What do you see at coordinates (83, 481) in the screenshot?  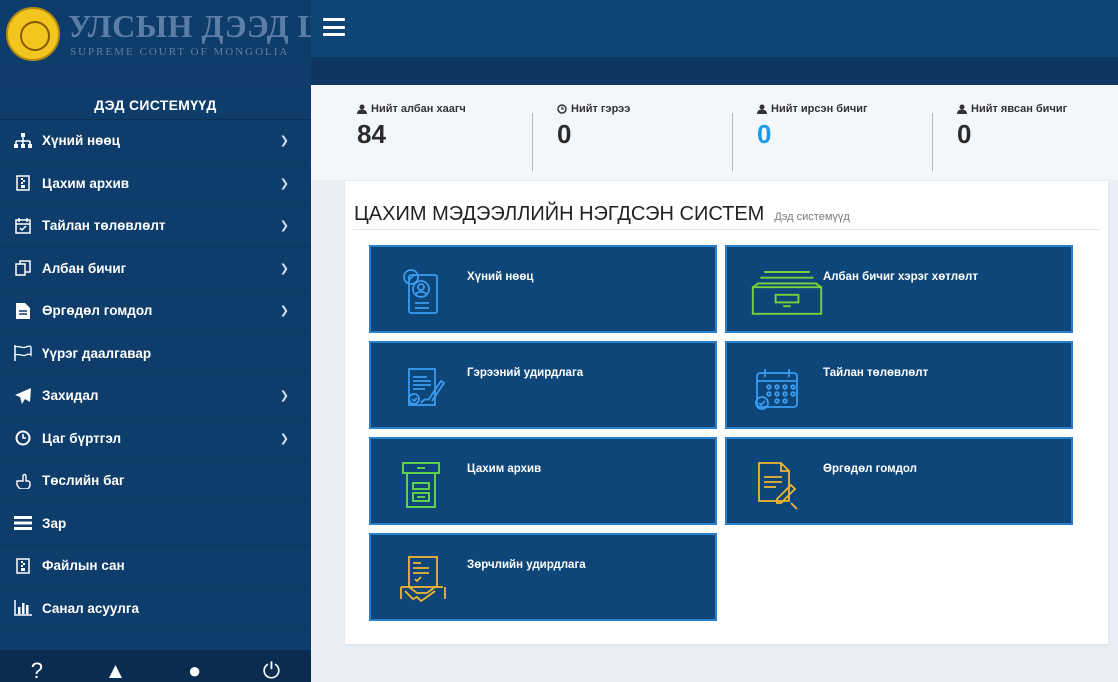 I see `sidebar-item-label: Төслийн баг` at bounding box center [83, 481].